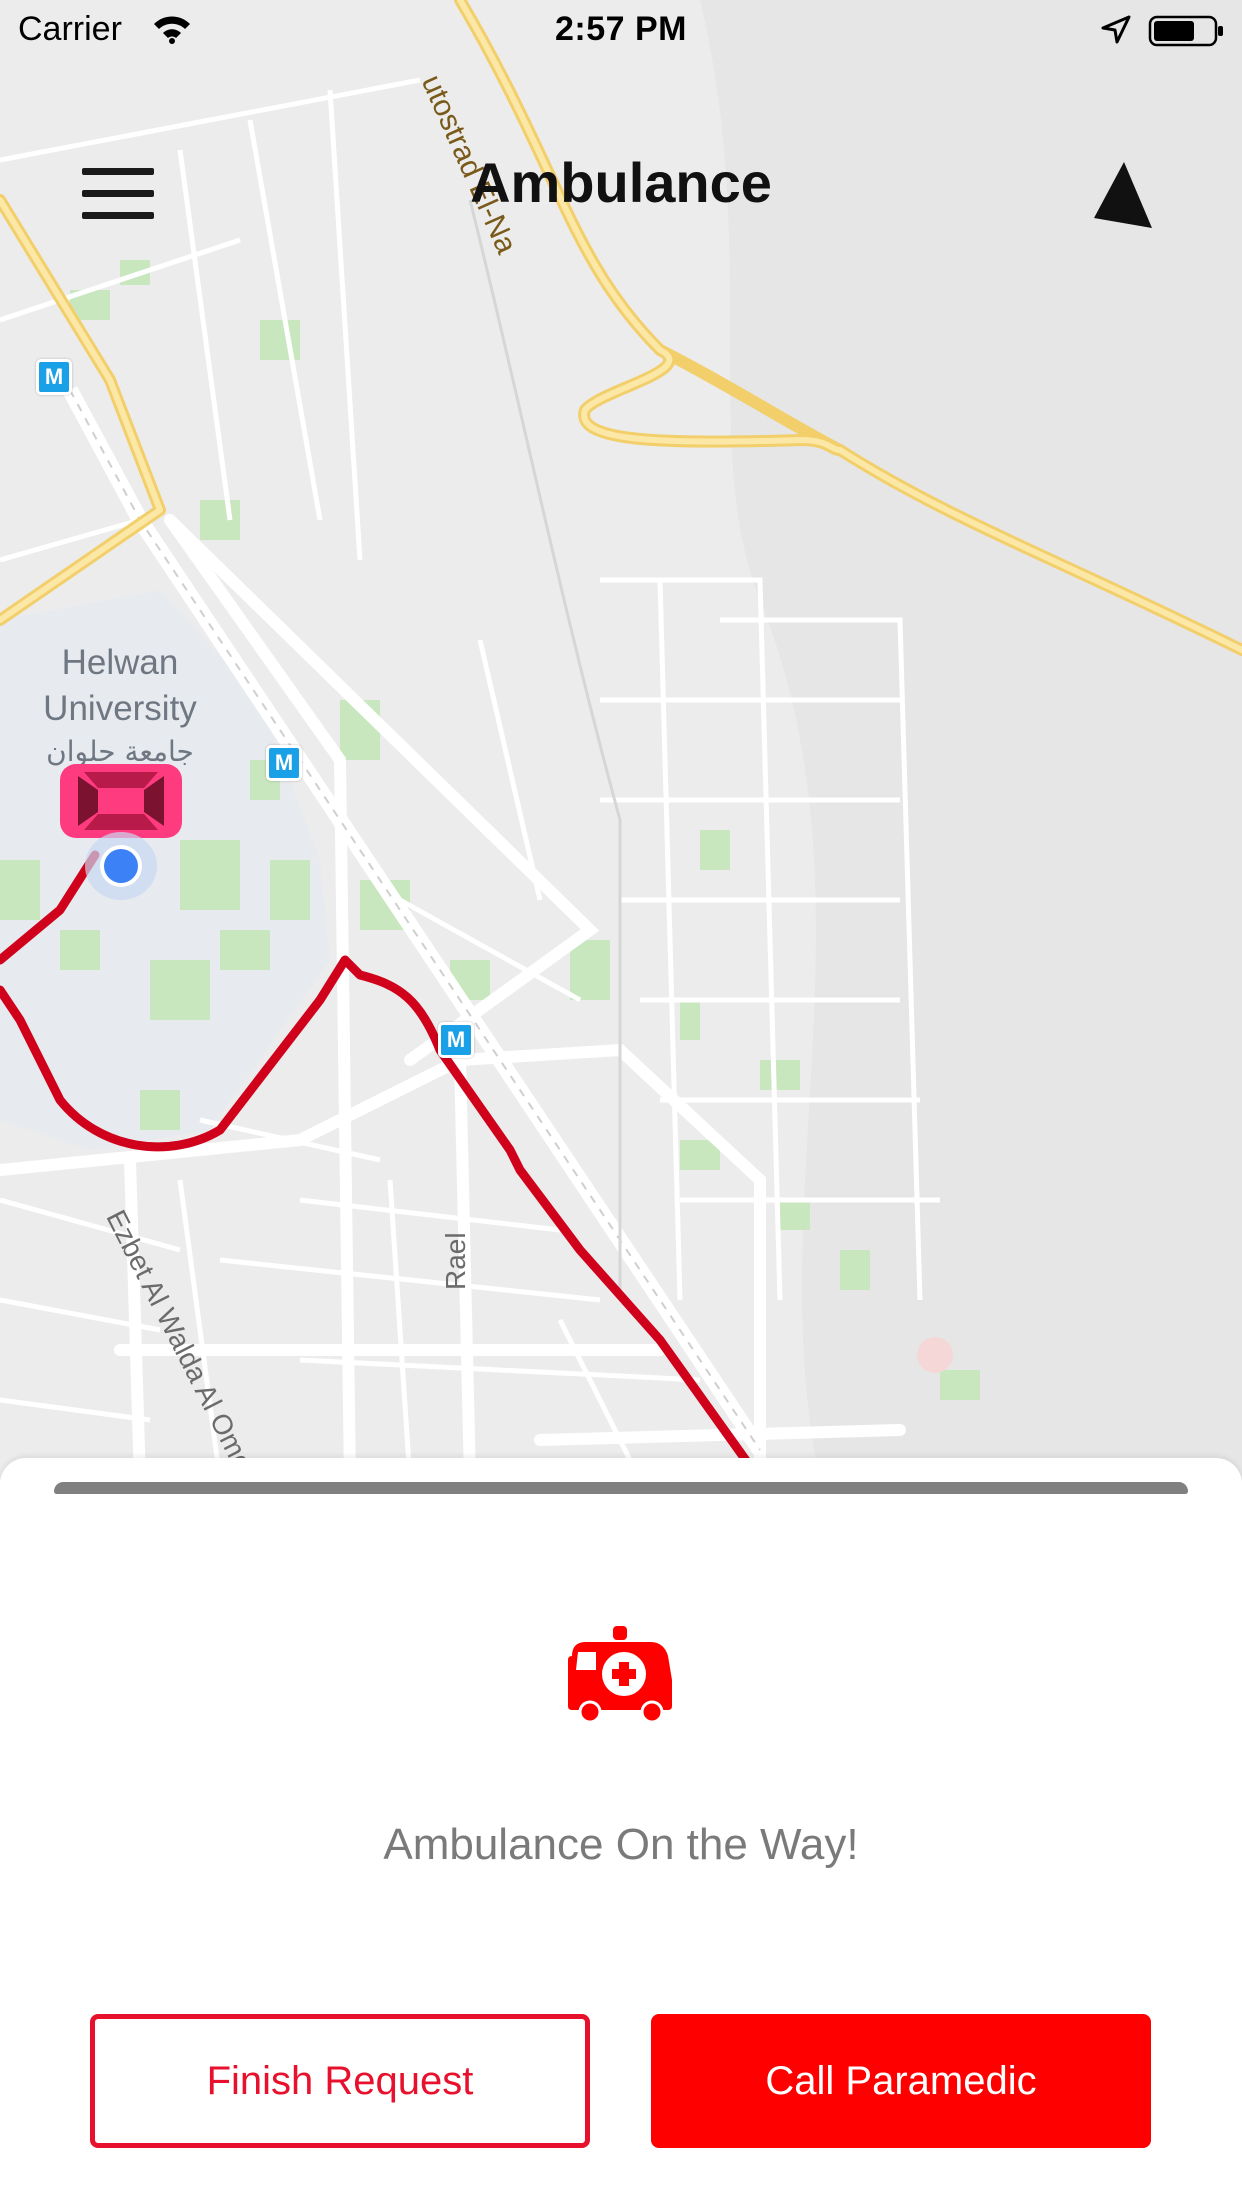 The image size is (1242, 2208). Describe the element at coordinates (1122, 195) in the screenshot. I see `navigation-arrow-icon` at that location.